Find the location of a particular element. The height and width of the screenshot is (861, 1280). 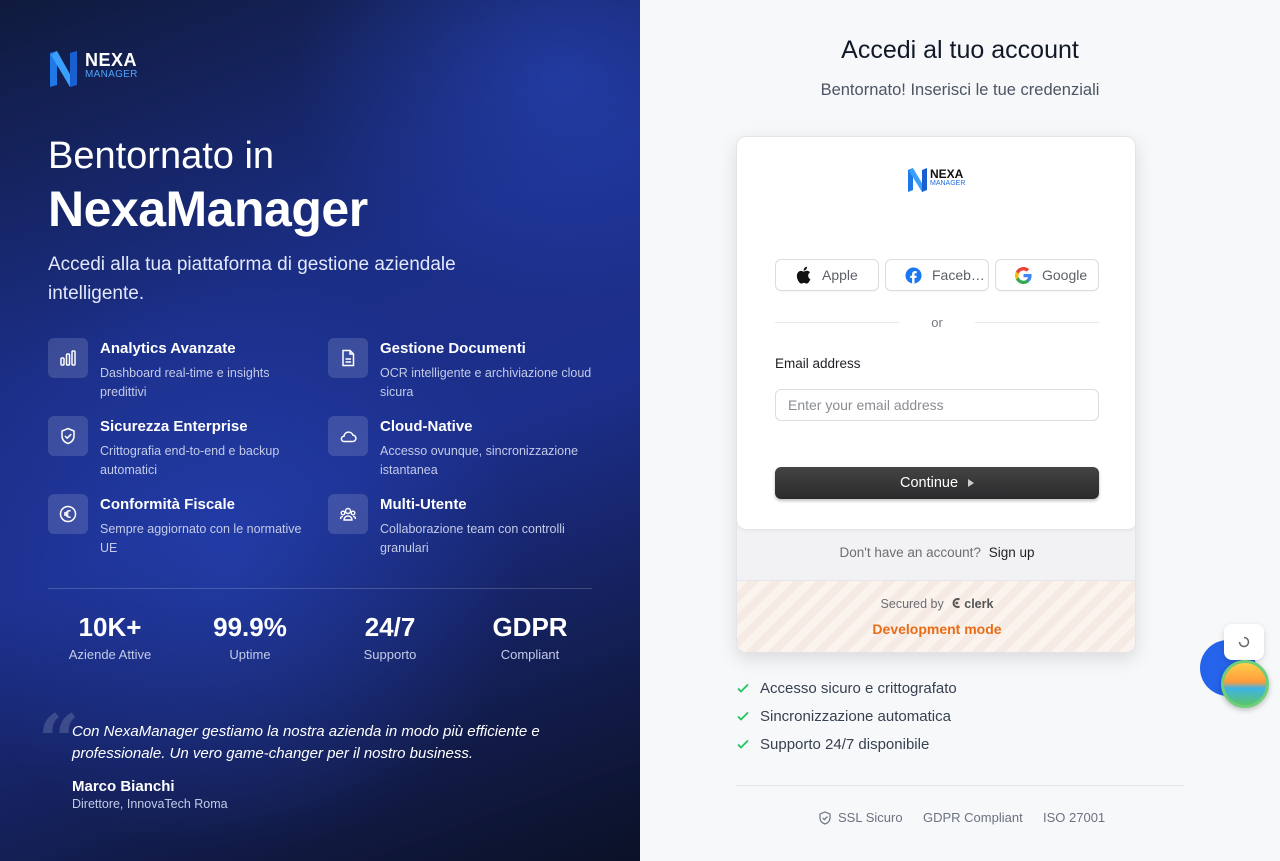

badge-iso: ISO 27001 is located at coordinates (1074, 817).